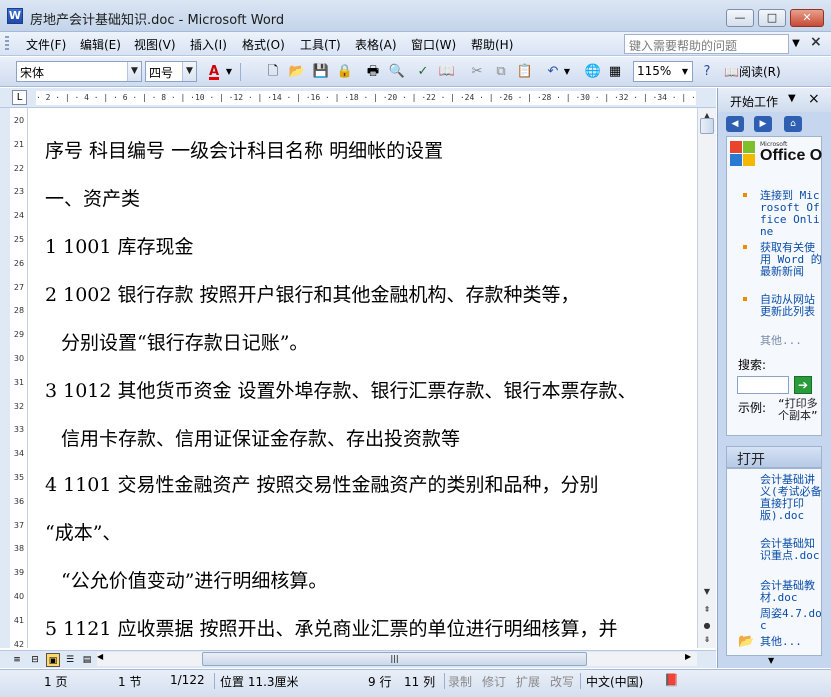 The height and width of the screenshot is (697, 831). Describe the element at coordinates (751, 460) in the screenshot. I see `open-section-title: 打开` at that location.